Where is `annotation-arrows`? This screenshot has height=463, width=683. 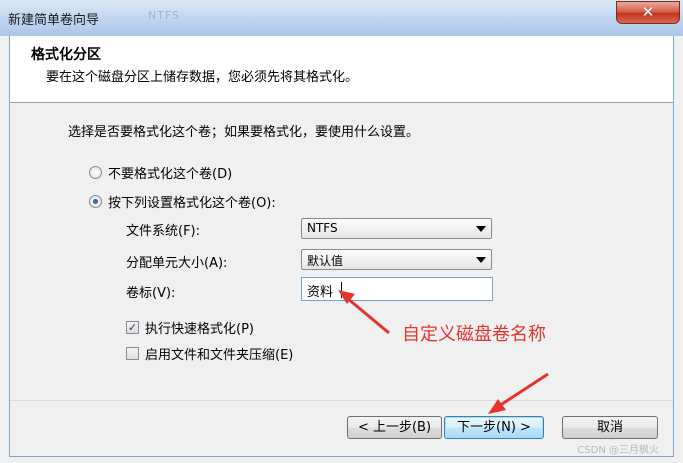 annotation-arrows is located at coordinates (443, 352).